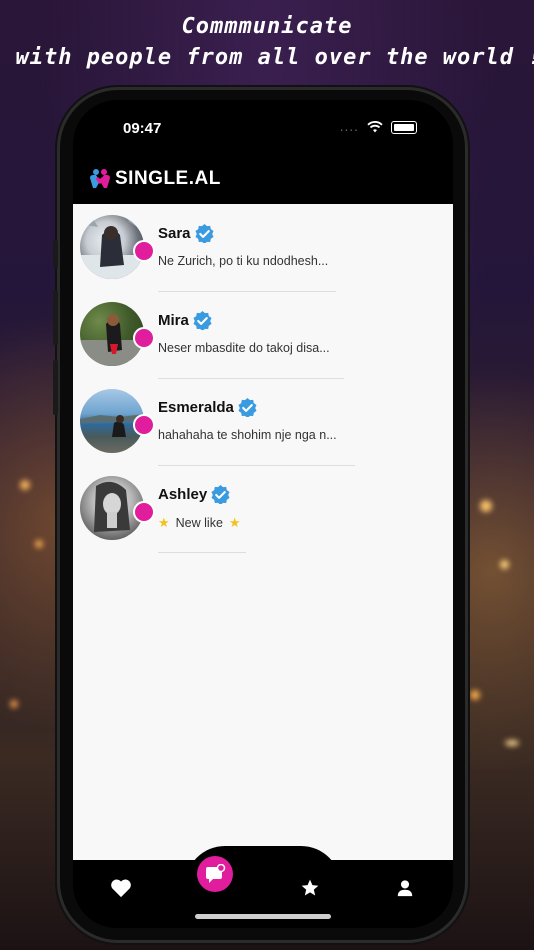 This screenshot has width=534, height=950. What do you see at coordinates (196, 407) in the screenshot?
I see `contact-name: Esmeralda` at bounding box center [196, 407].